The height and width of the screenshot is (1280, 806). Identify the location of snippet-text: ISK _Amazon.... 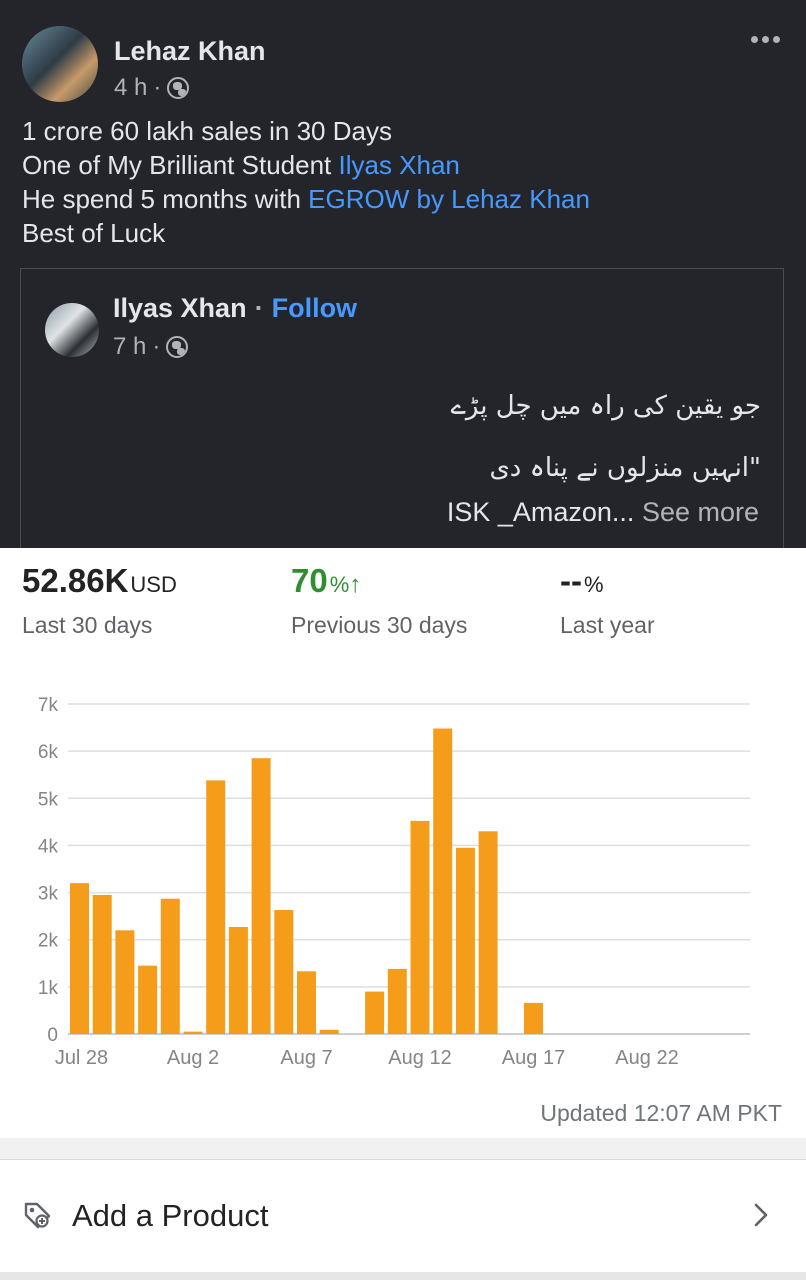
(544, 512).